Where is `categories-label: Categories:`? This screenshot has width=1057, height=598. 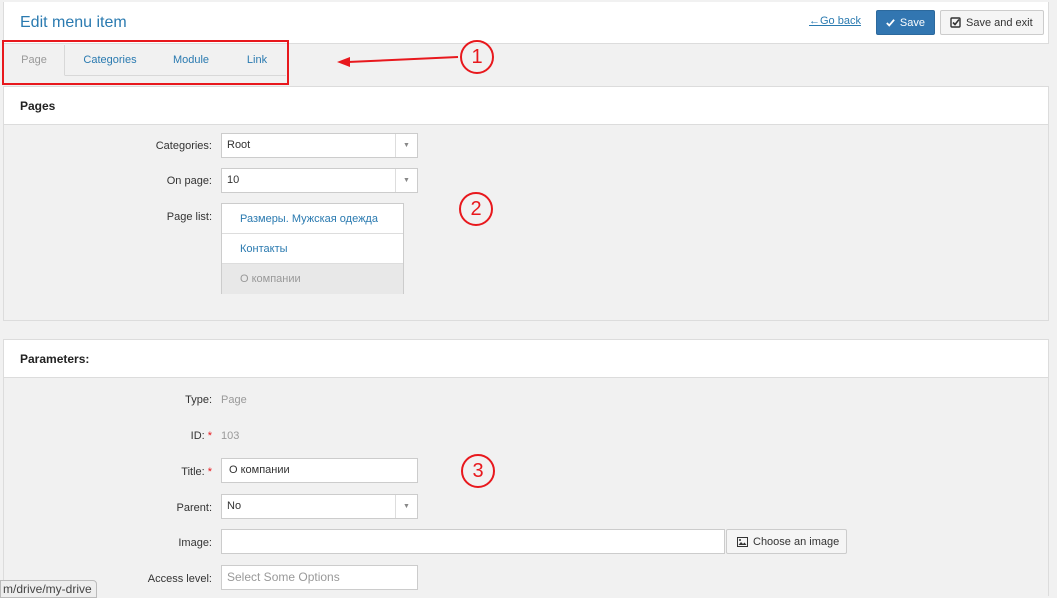
categories-label: Categories: is located at coordinates (183, 146).